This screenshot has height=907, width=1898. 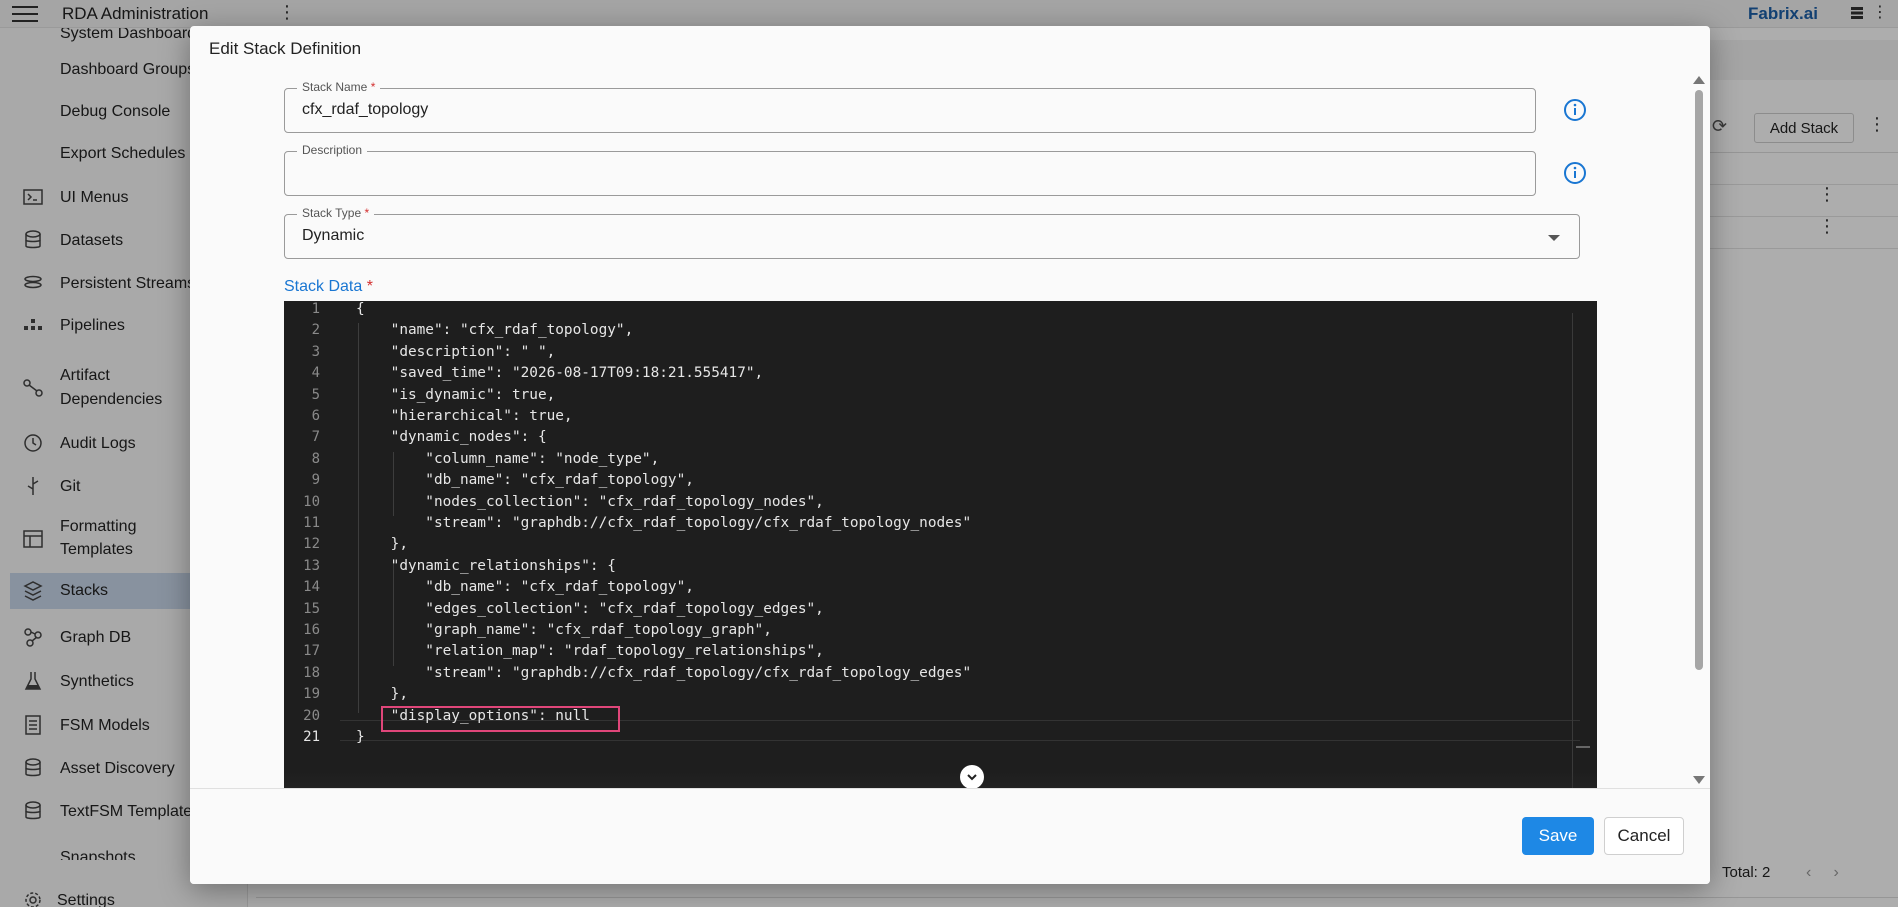 What do you see at coordinates (315, 309) in the screenshot?
I see `line-number: 1` at bounding box center [315, 309].